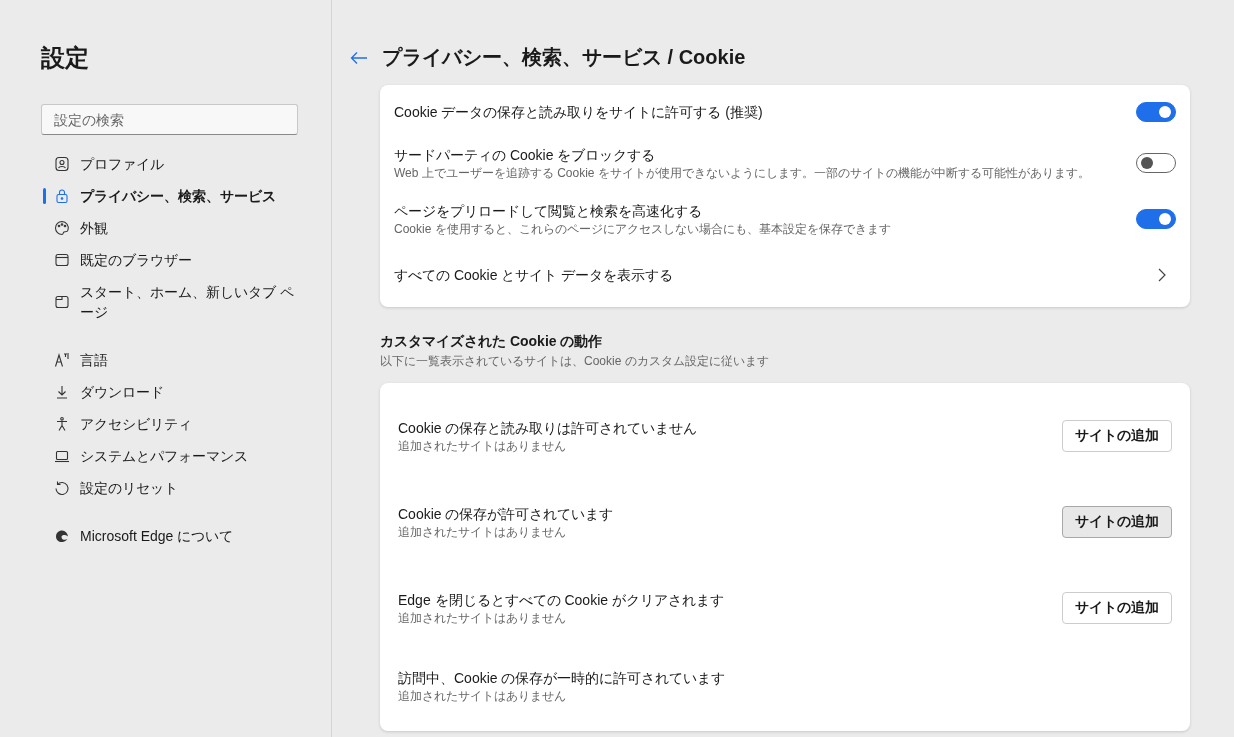 This screenshot has height=737, width=1234. Describe the element at coordinates (506, 514) in the screenshot. I see `rule-title: Cookie の保存が許可されています` at that location.